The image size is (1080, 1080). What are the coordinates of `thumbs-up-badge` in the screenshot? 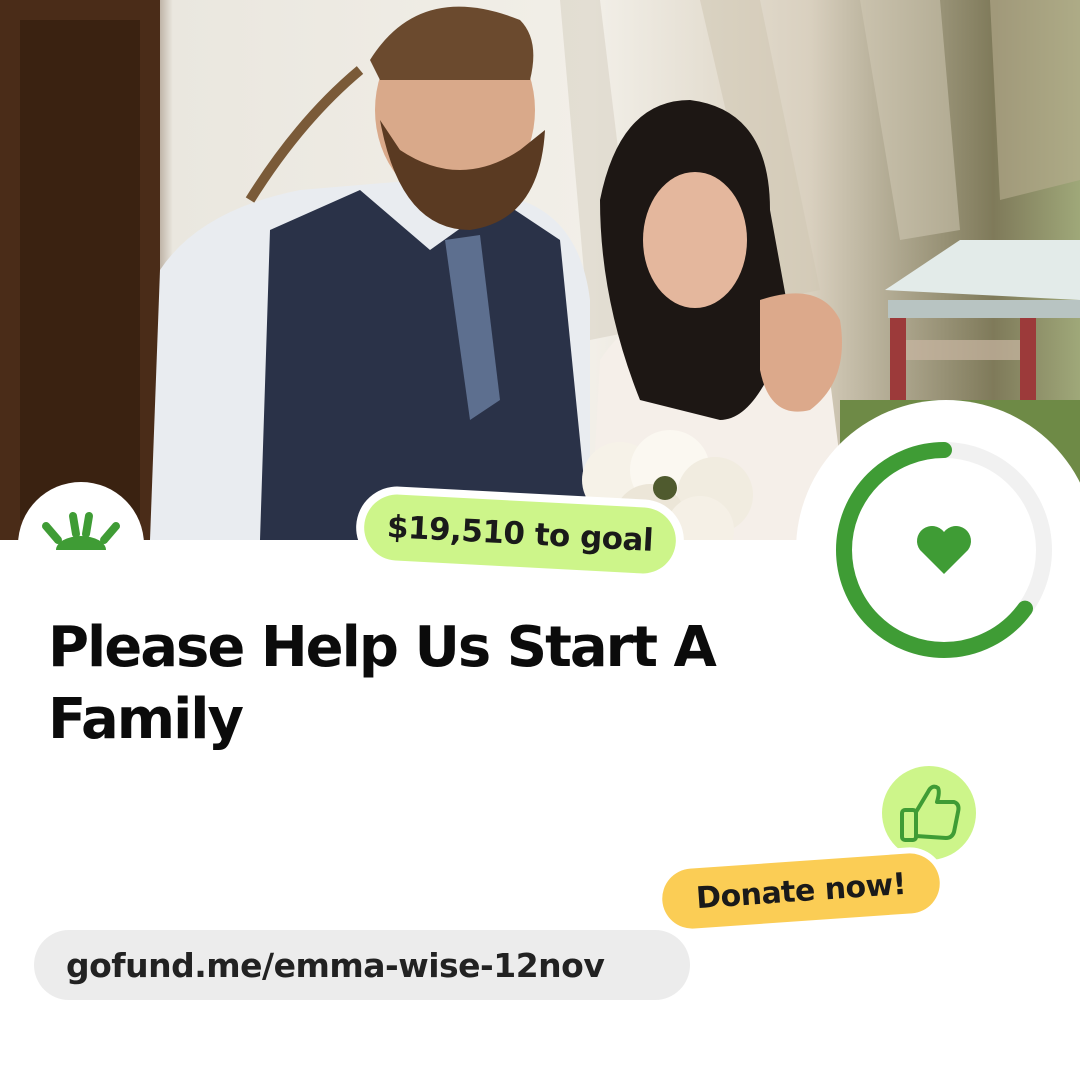 It's located at (929, 813).